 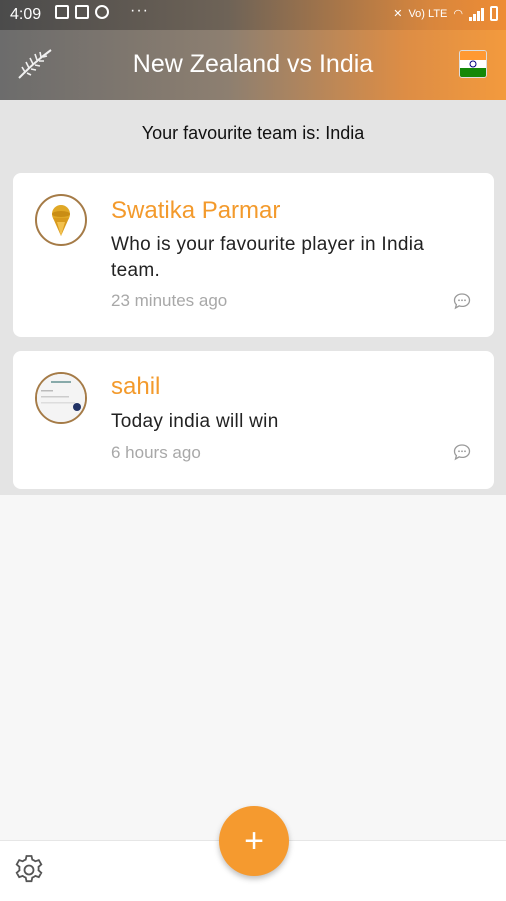 What do you see at coordinates (458, 14) in the screenshot?
I see `wifi-icon: ◠` at bounding box center [458, 14].